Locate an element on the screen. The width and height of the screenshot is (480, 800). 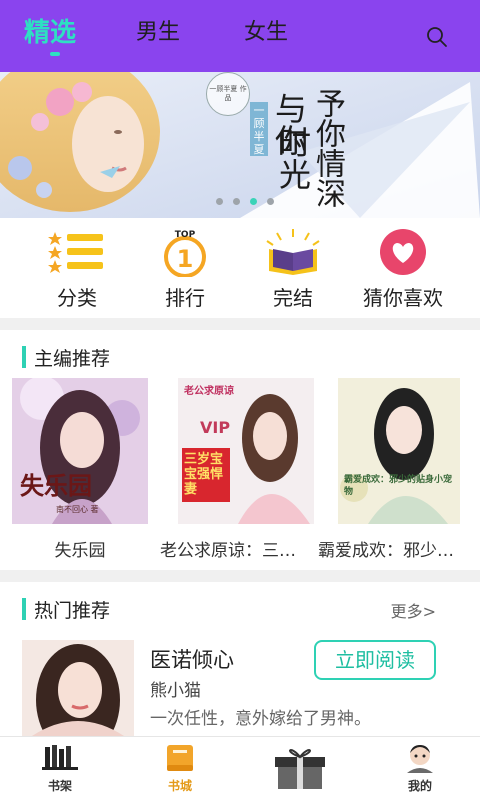
book-cover-top-text: 老公求原谅 is located at coordinates (209, 391).